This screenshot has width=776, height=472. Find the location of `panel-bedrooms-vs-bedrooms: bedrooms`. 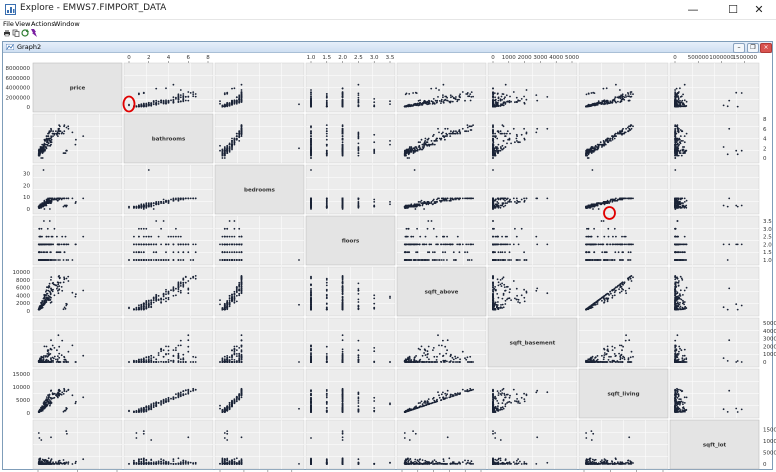

panel-bedrooms-vs-bedrooms: bedrooms is located at coordinates (259, 189).